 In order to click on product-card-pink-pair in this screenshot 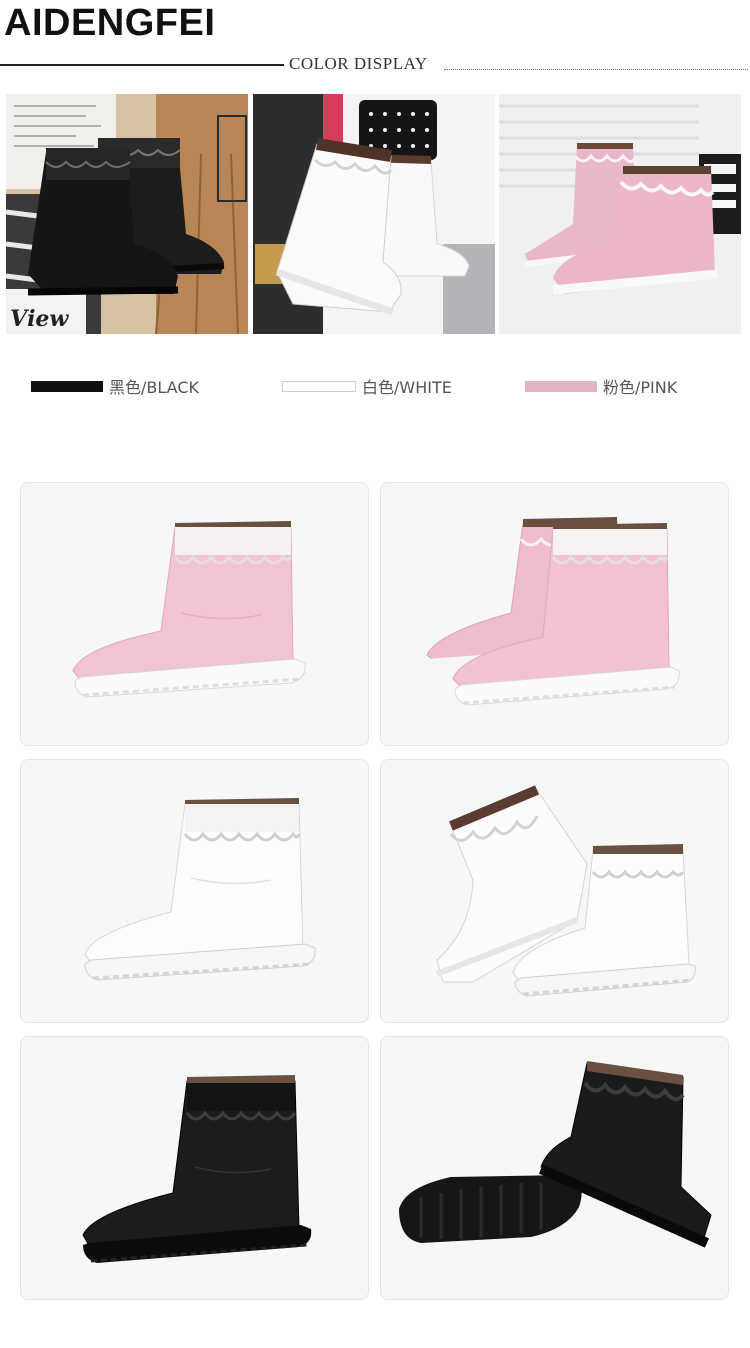, I will do `click(554, 614)`.